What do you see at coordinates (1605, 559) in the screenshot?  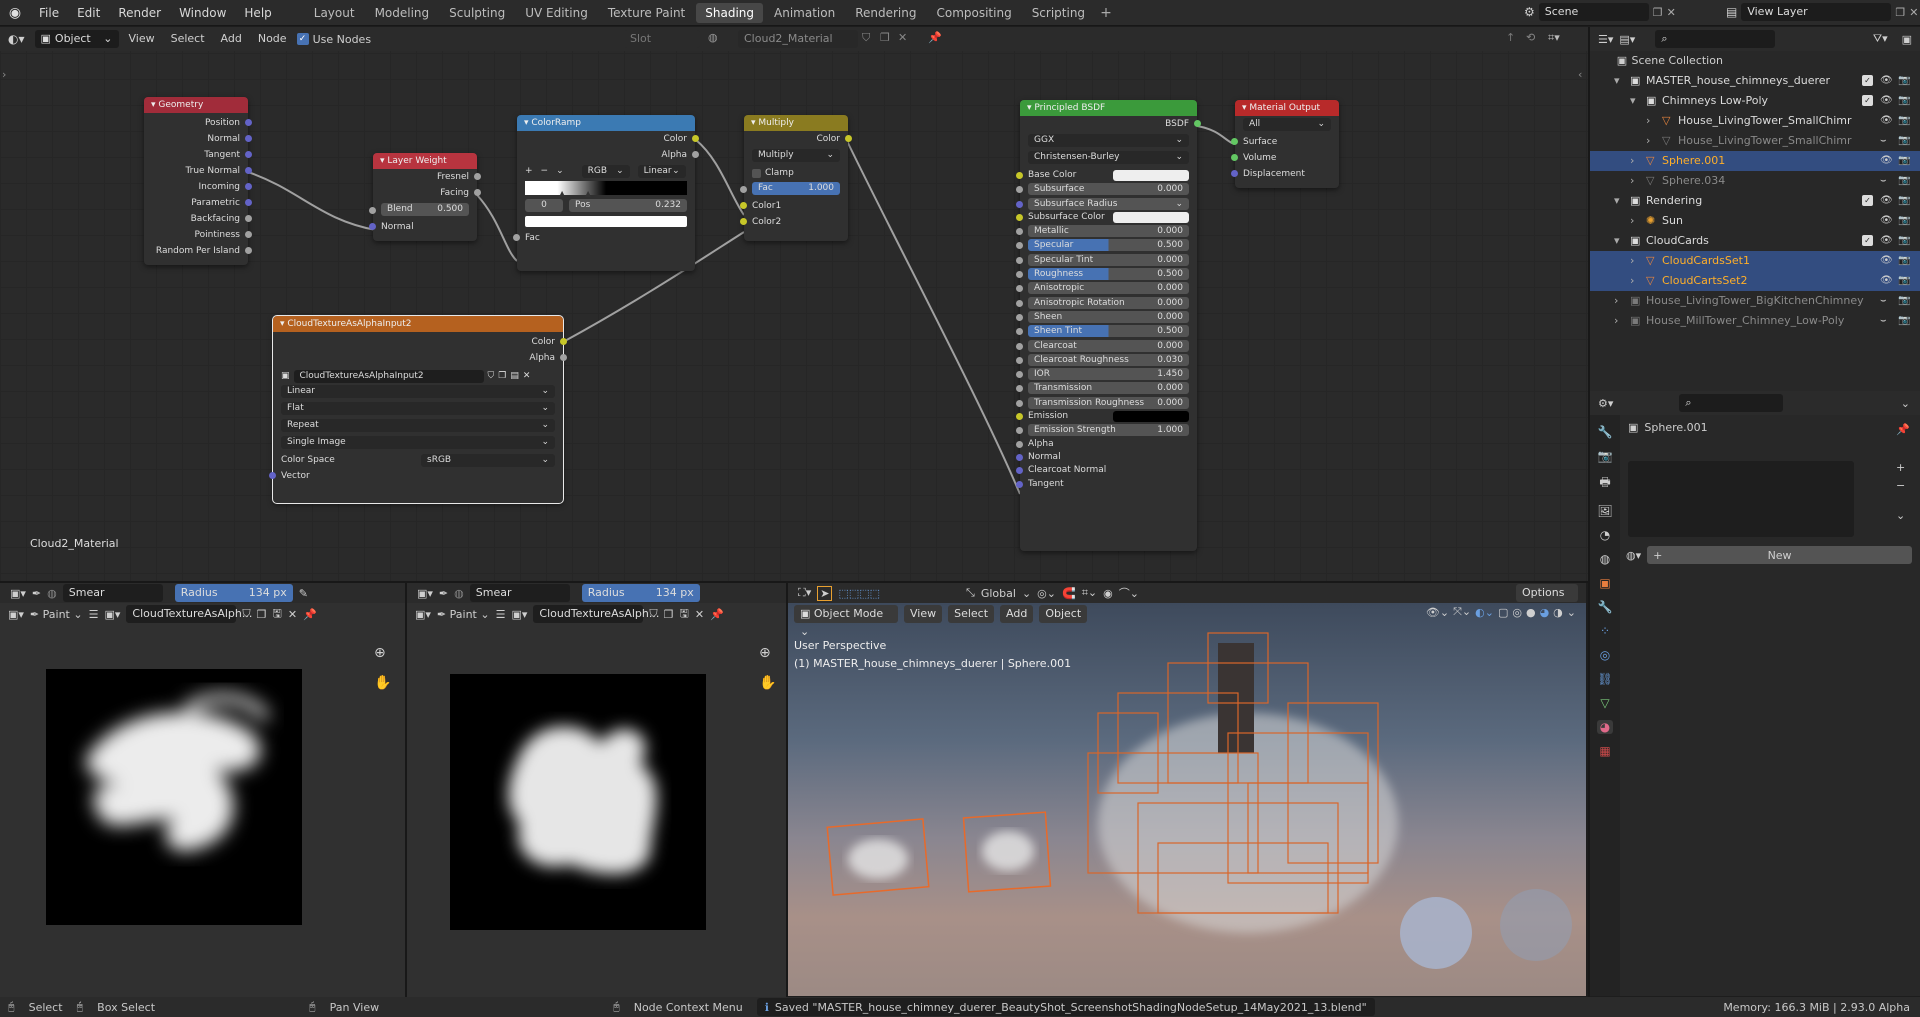 I see `world-tab-icon: ◍` at bounding box center [1605, 559].